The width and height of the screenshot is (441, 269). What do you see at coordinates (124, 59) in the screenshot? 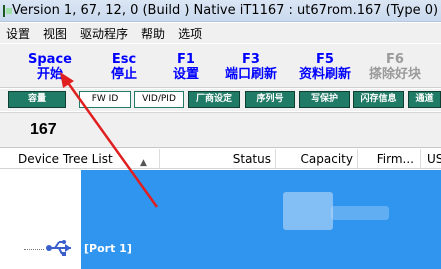
I see `stop-key: Esc` at bounding box center [124, 59].